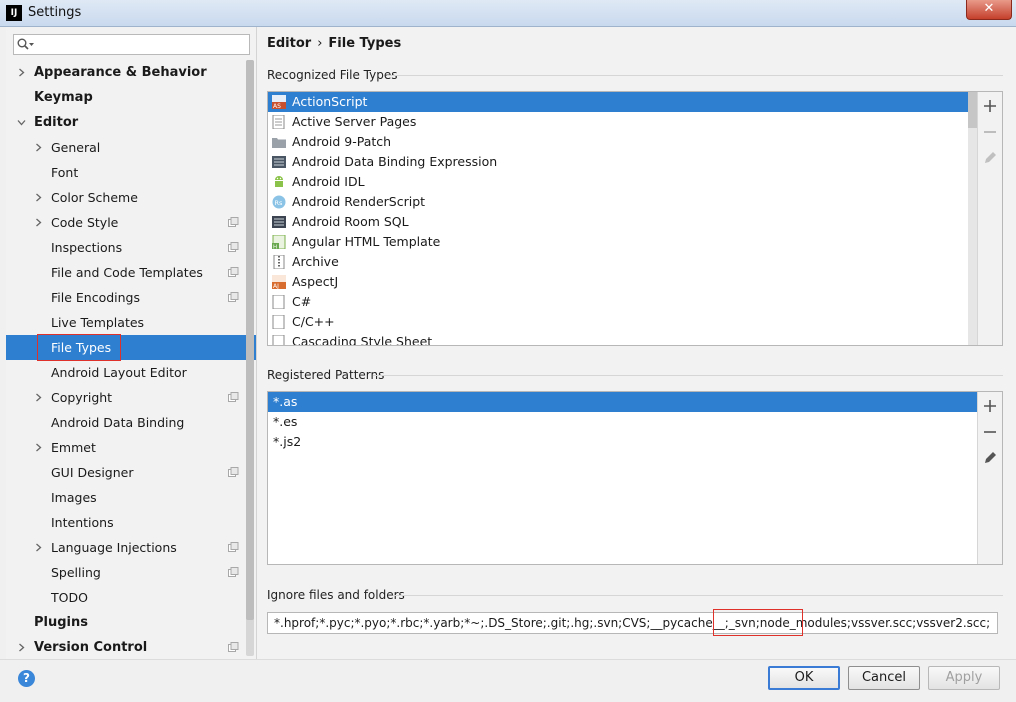 The width and height of the screenshot is (1016, 702). I want to click on sidebar-item-keymap: Keymap, so click(131, 97).